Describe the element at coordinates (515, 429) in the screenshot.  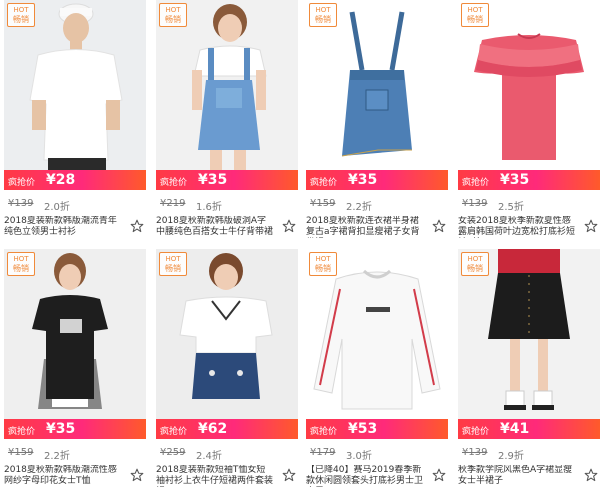
I see `sale-price: ¥41` at that location.